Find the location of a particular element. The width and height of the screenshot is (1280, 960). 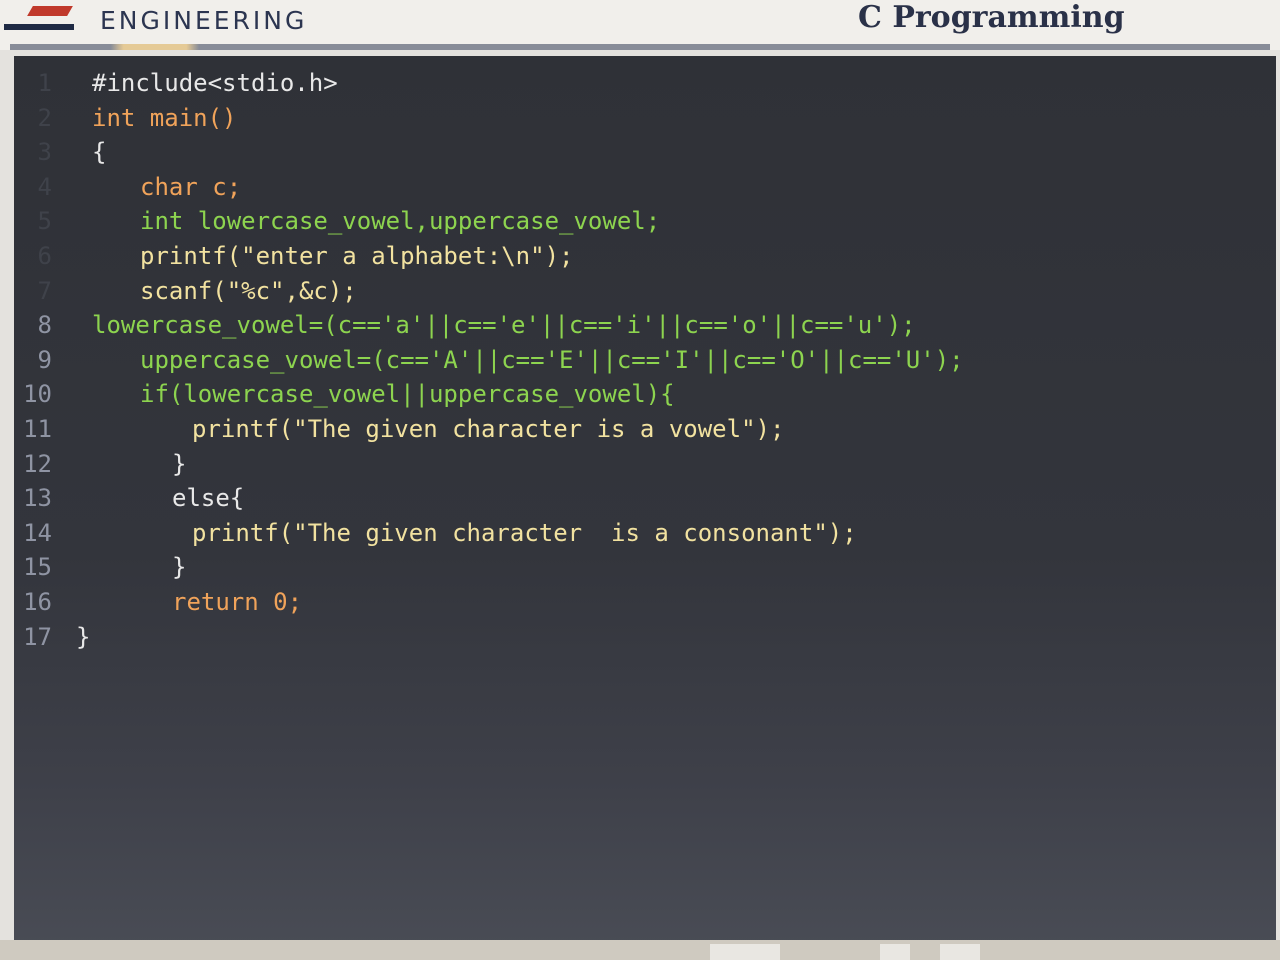

code-text: return 0; is located at coordinates (237, 601).